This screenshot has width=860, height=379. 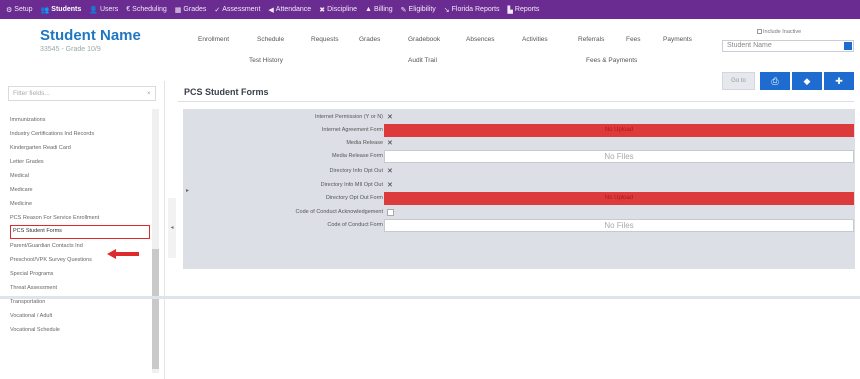 What do you see at coordinates (348, 117) in the screenshot?
I see `form-label: Internet Permission (Y or N)` at bounding box center [348, 117].